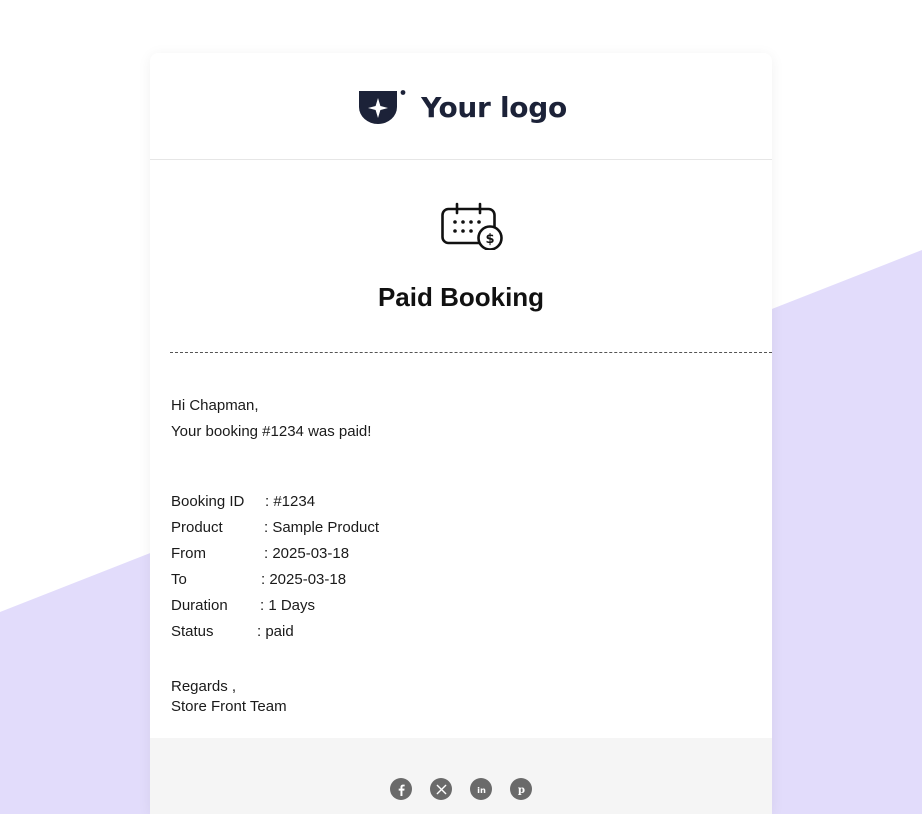 The width and height of the screenshot is (922, 814). What do you see at coordinates (288, 605) in the screenshot?
I see `detail-value: : 1 Days` at bounding box center [288, 605].